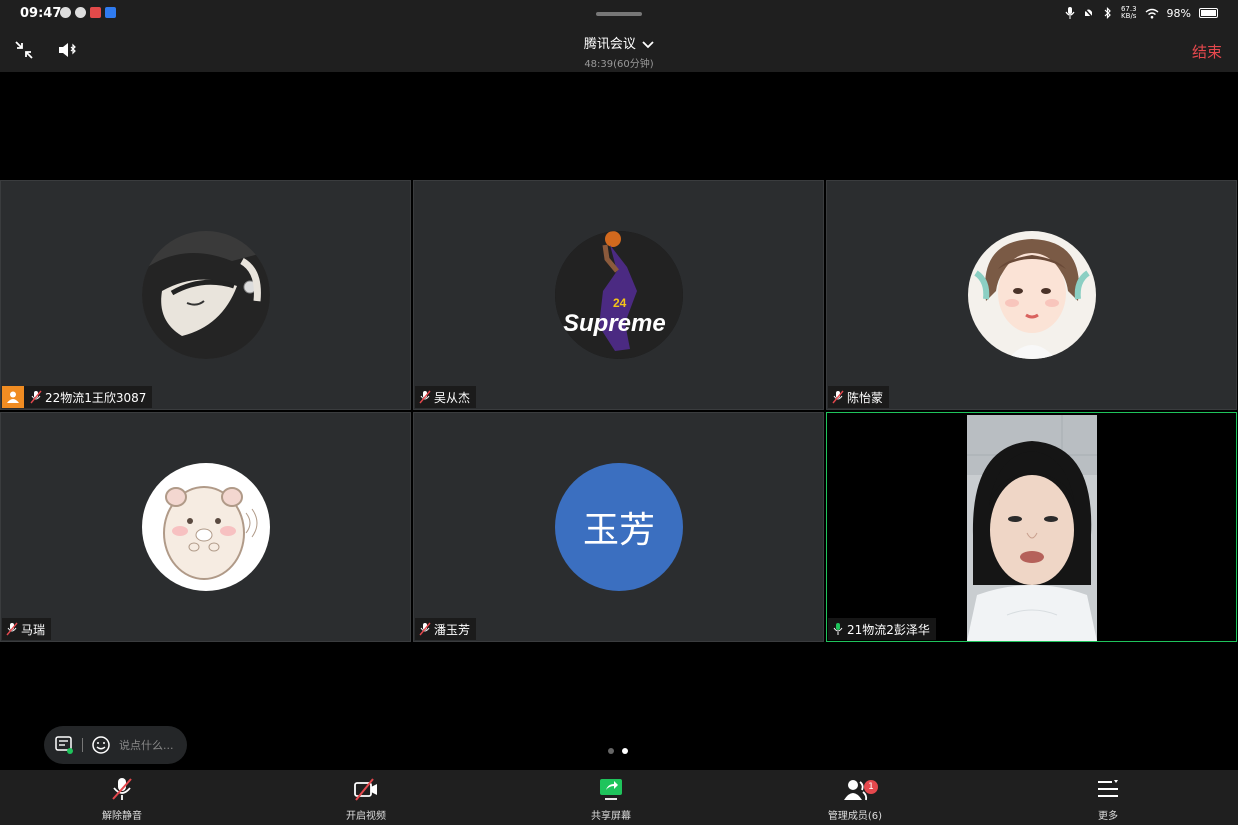 The height and width of the screenshot is (825, 1238). I want to click on participant-video-feed, so click(1032, 528).